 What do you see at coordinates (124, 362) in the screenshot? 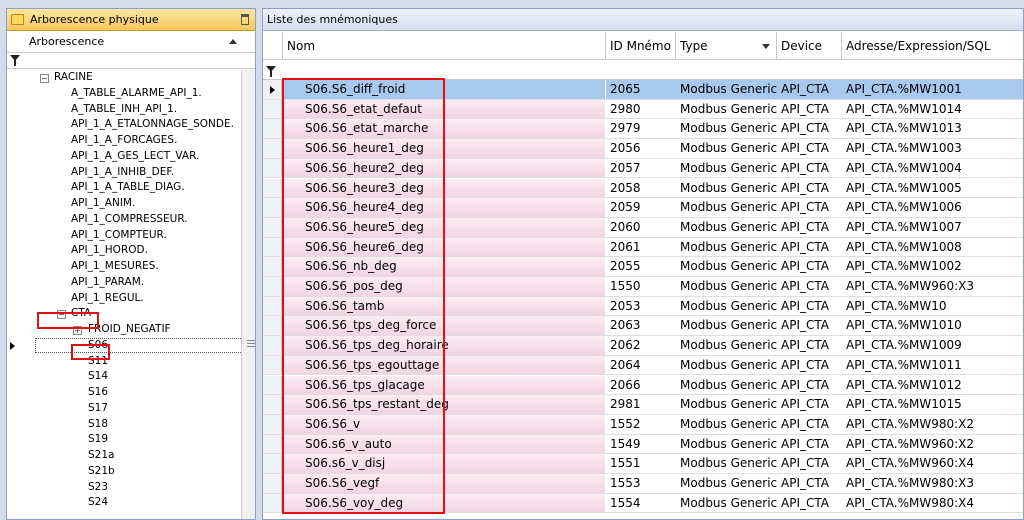
I see `tree-node: S11` at bounding box center [124, 362].